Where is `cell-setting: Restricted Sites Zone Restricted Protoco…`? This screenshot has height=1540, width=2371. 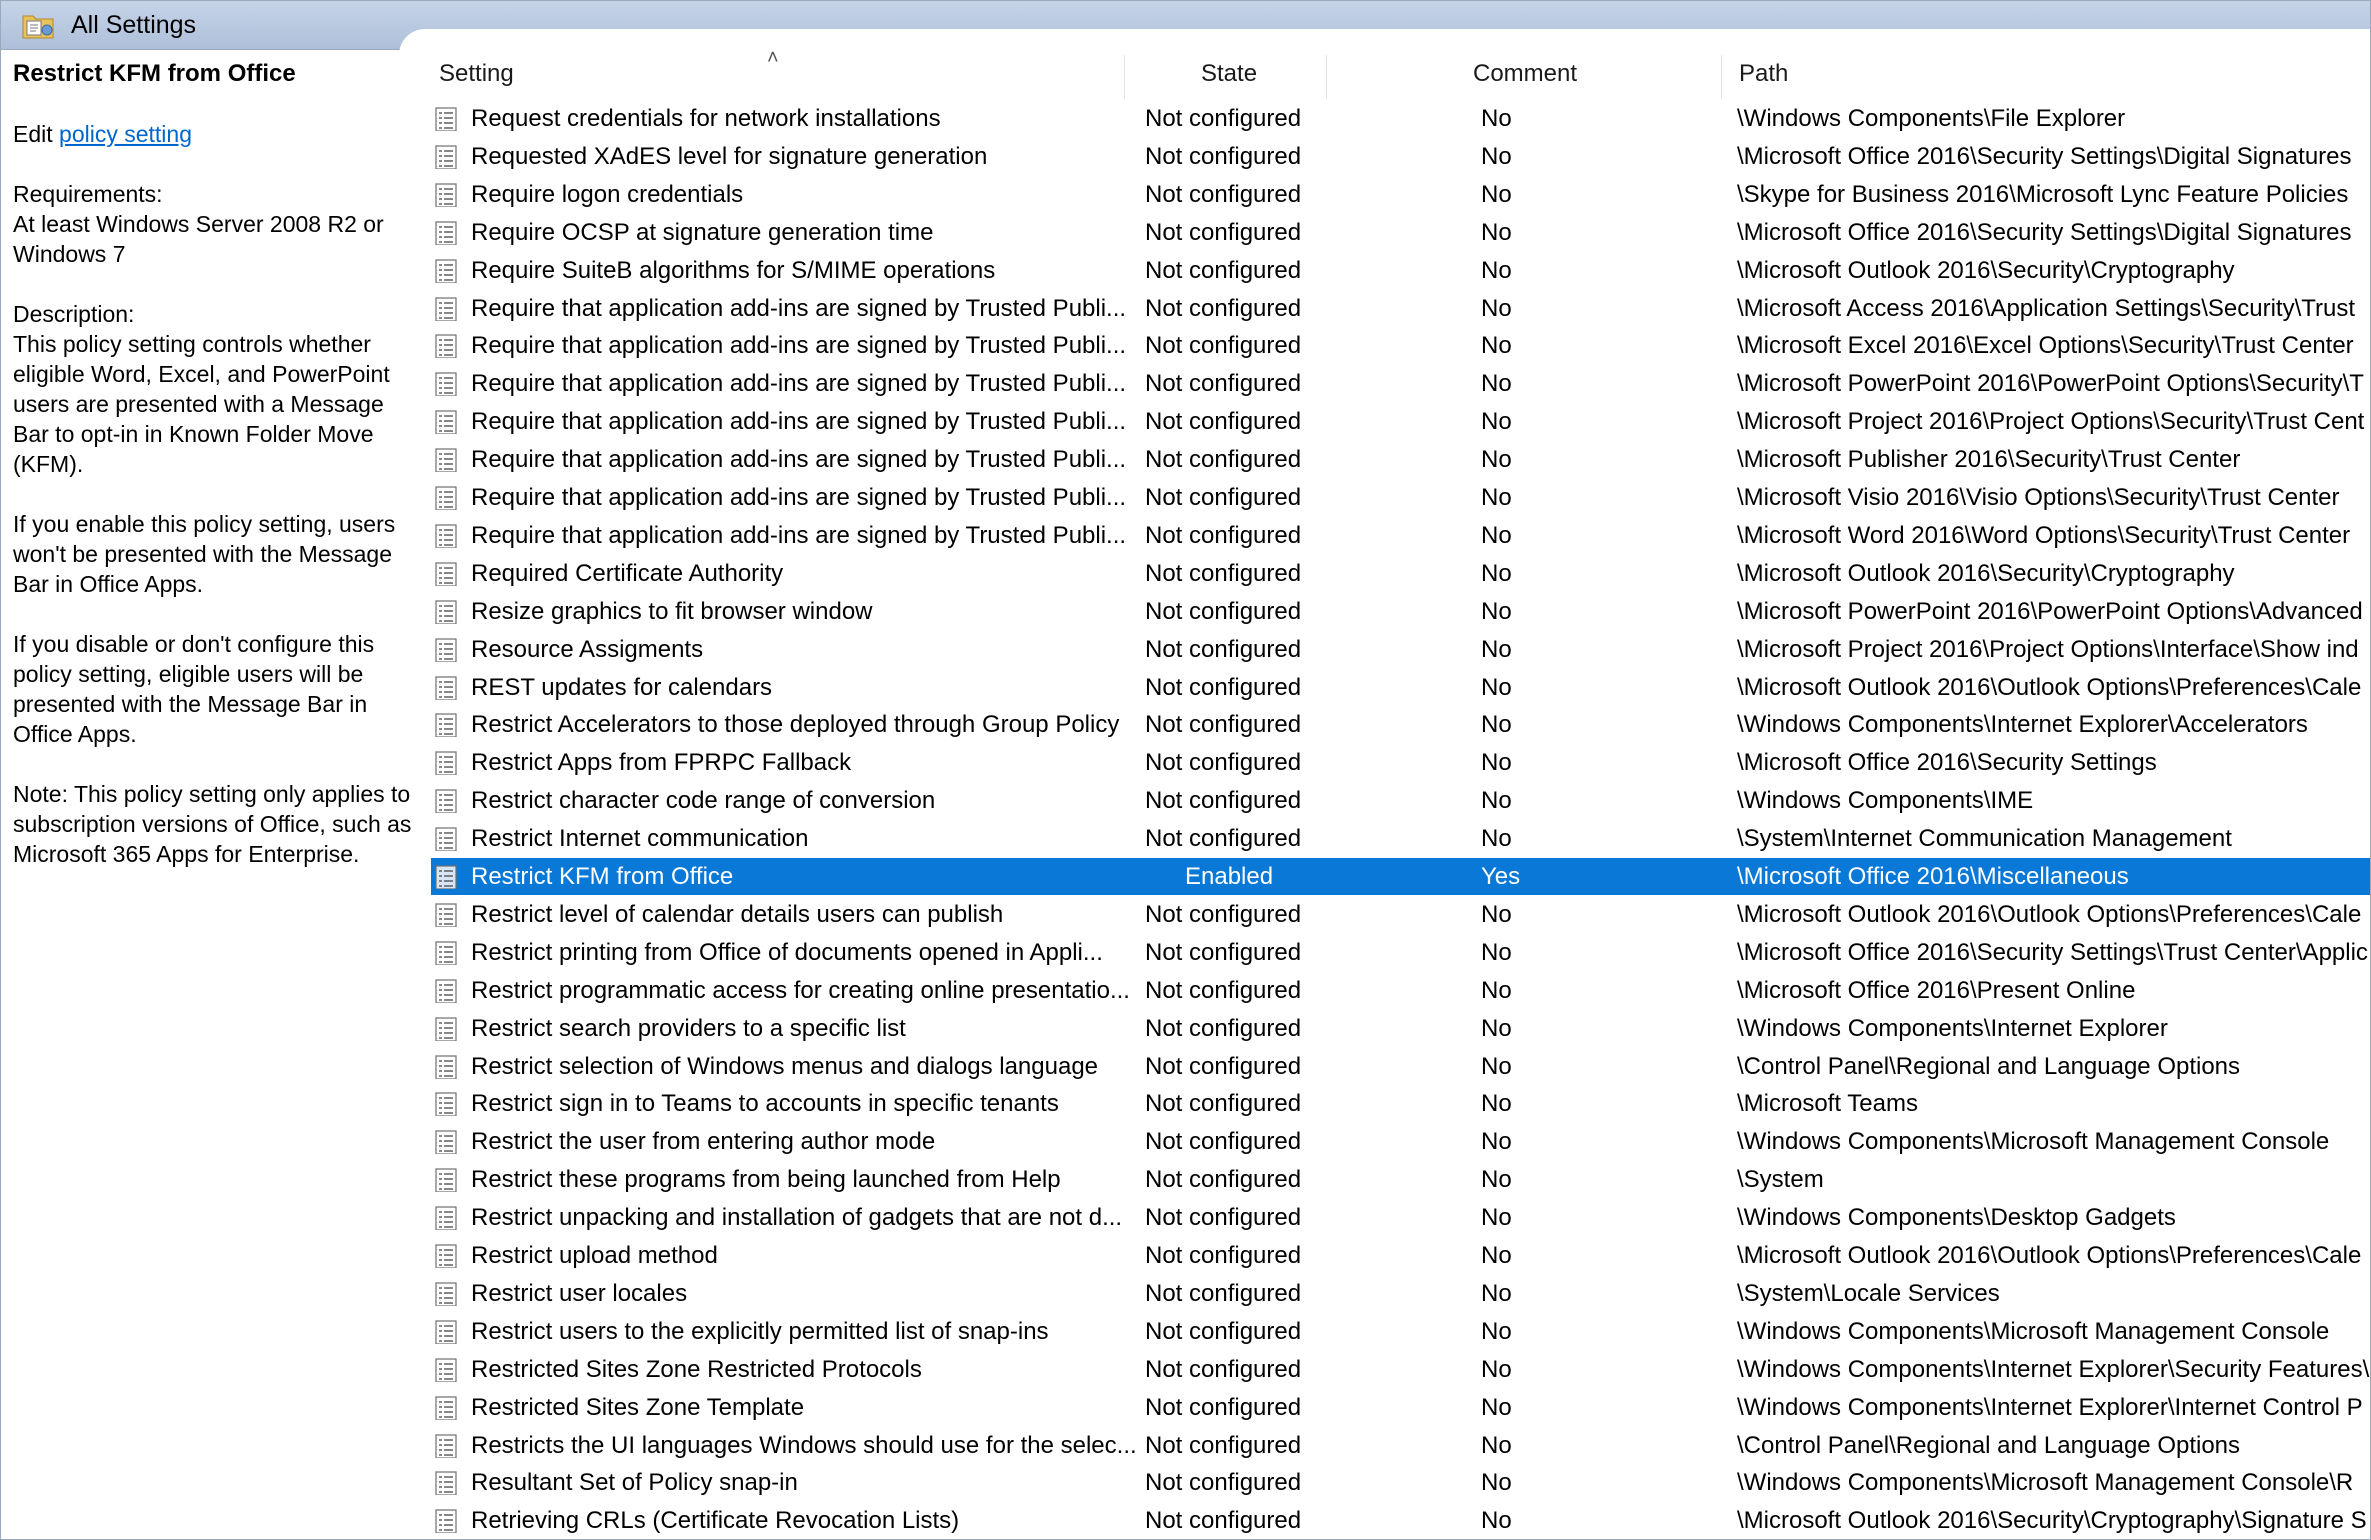
cell-setting: Restricted Sites Zone Restricted Protoco… is located at coordinates (696, 1369).